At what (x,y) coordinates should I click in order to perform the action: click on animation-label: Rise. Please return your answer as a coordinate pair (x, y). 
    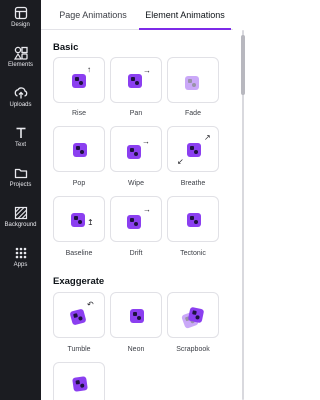
    Looking at the image, I should click on (78, 113).